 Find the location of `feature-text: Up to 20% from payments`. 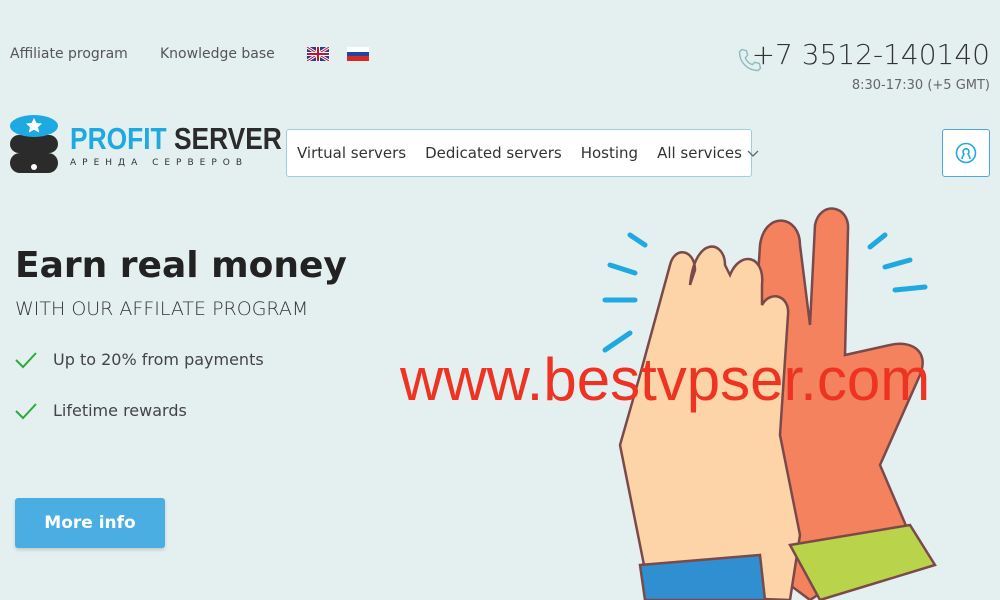

feature-text: Up to 20% from payments is located at coordinates (158, 359).